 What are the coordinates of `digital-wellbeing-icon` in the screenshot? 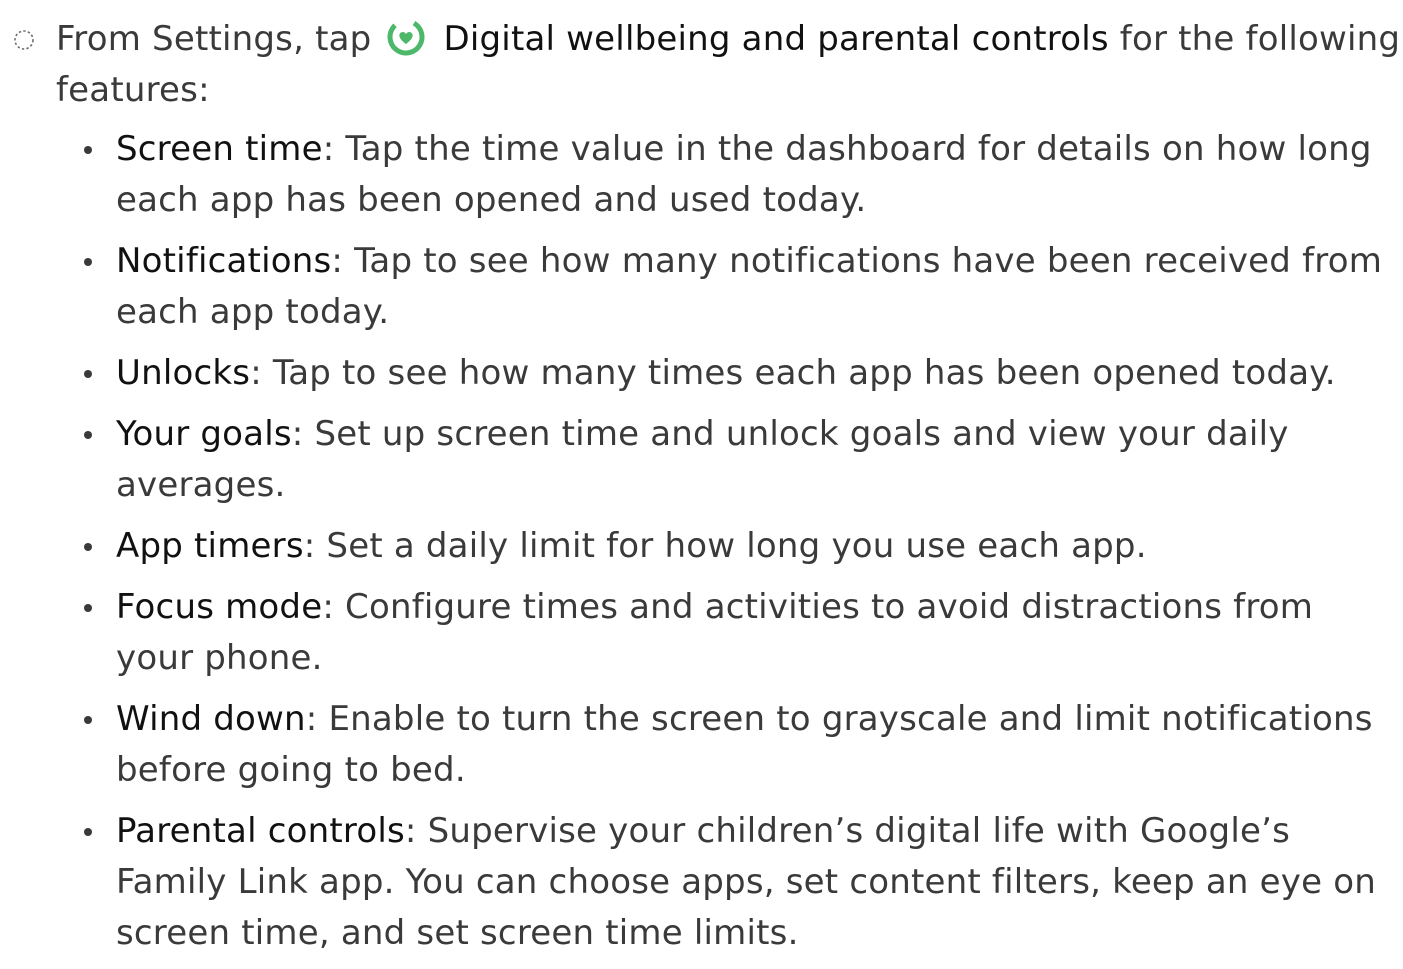 It's located at (406, 37).